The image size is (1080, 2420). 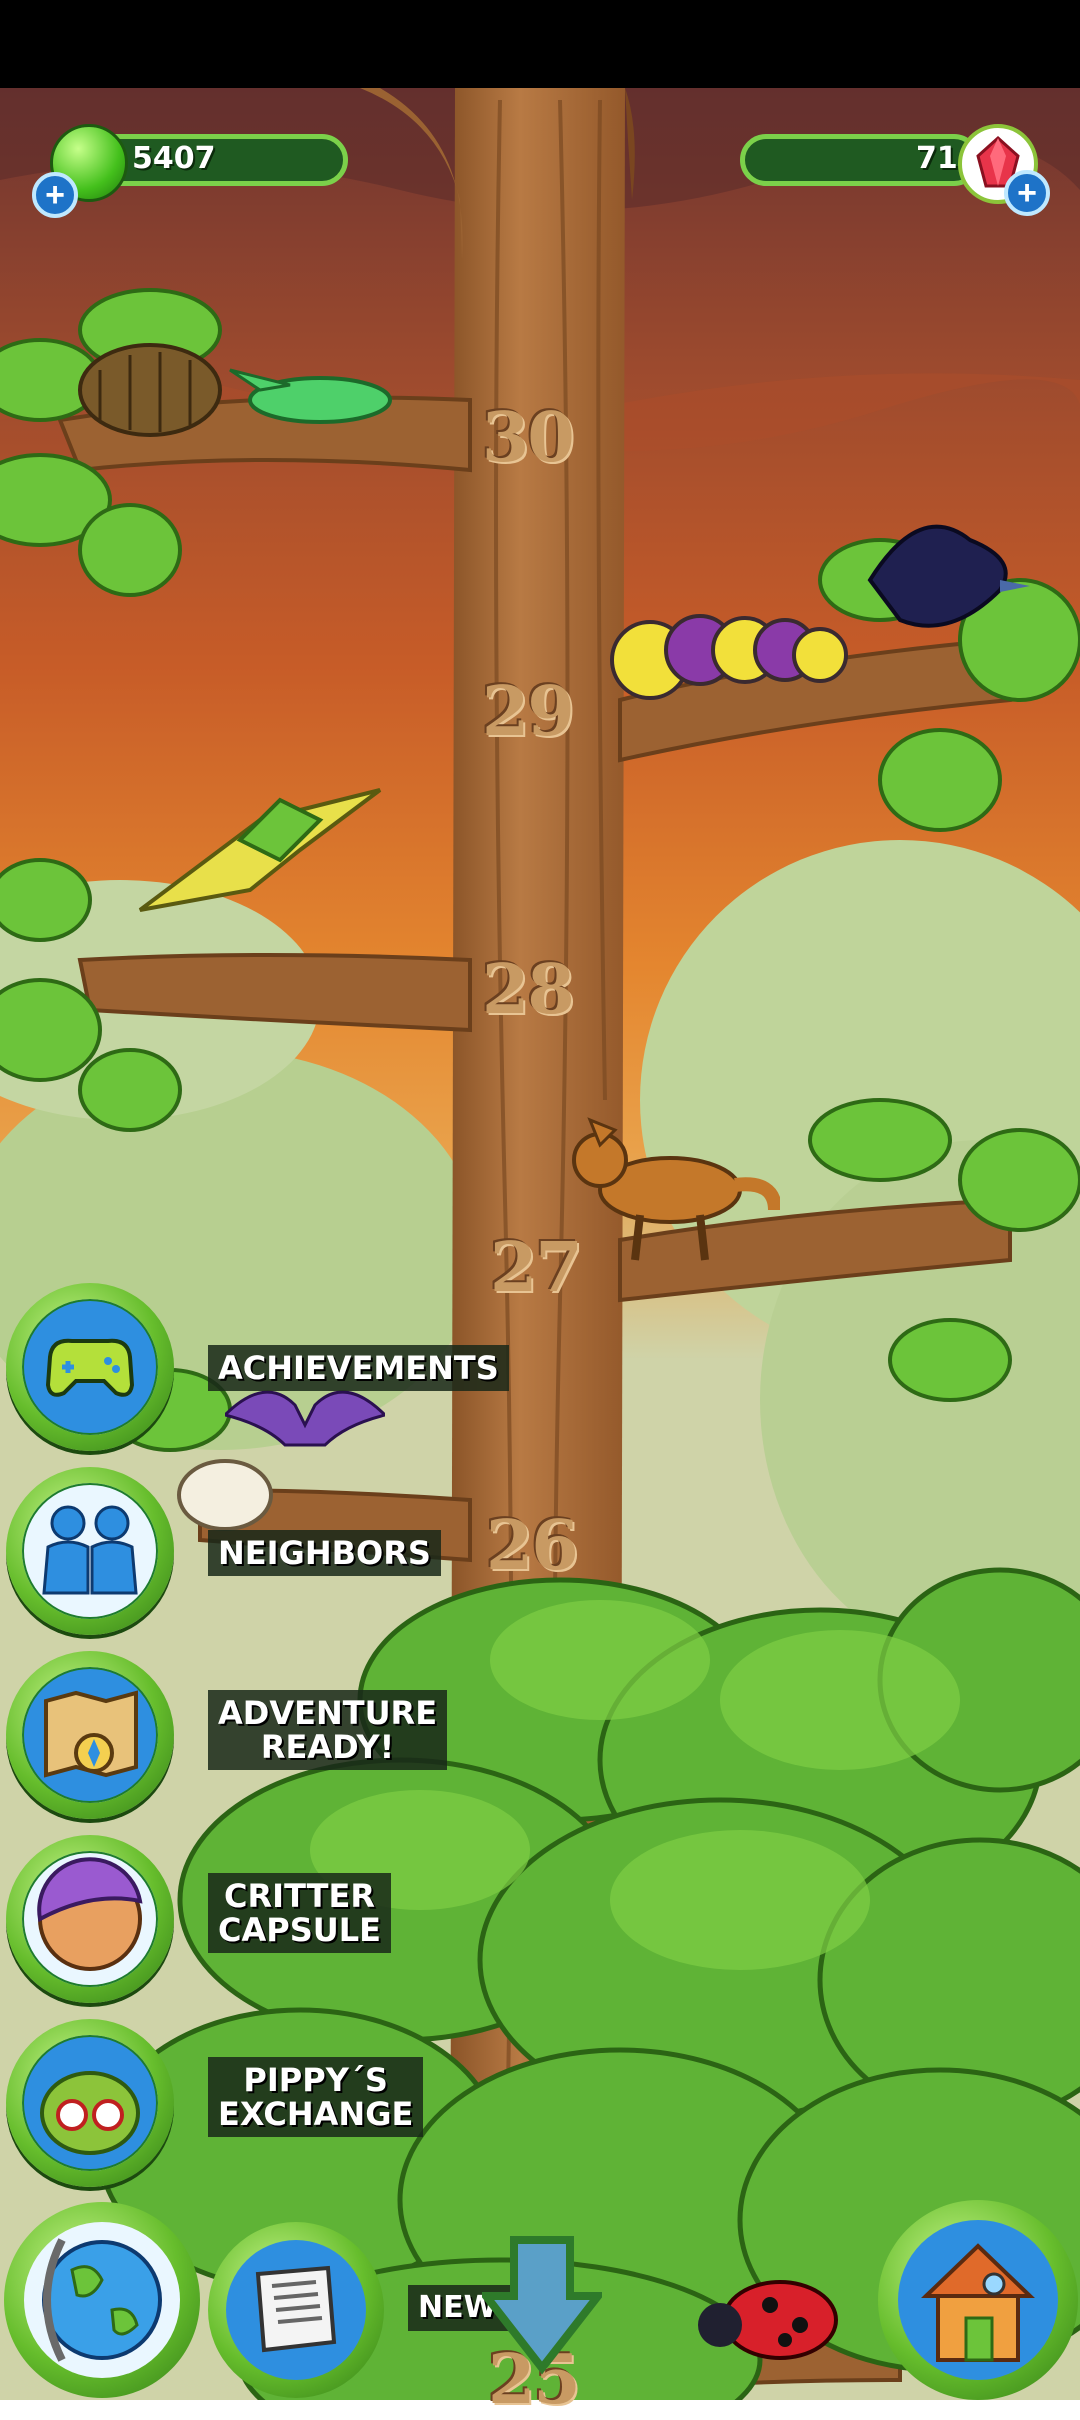 What do you see at coordinates (670, 1185) in the screenshot?
I see `coyote-critter` at bounding box center [670, 1185].